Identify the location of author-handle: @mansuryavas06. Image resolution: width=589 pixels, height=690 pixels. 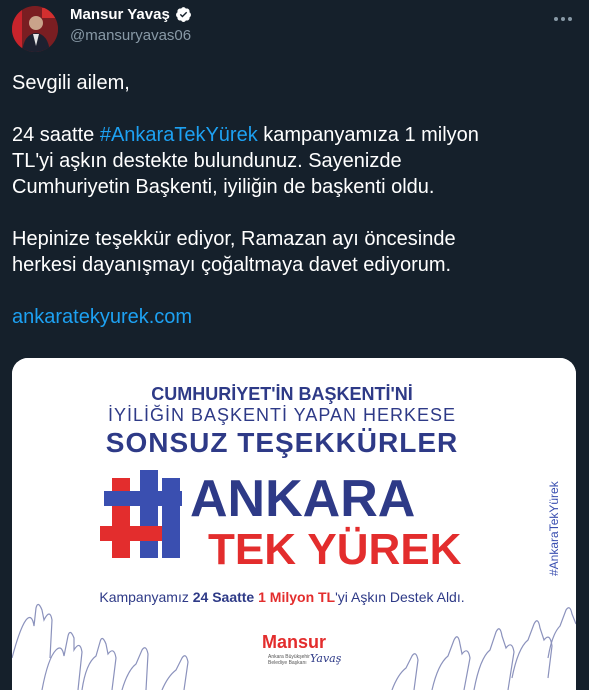
(130, 35).